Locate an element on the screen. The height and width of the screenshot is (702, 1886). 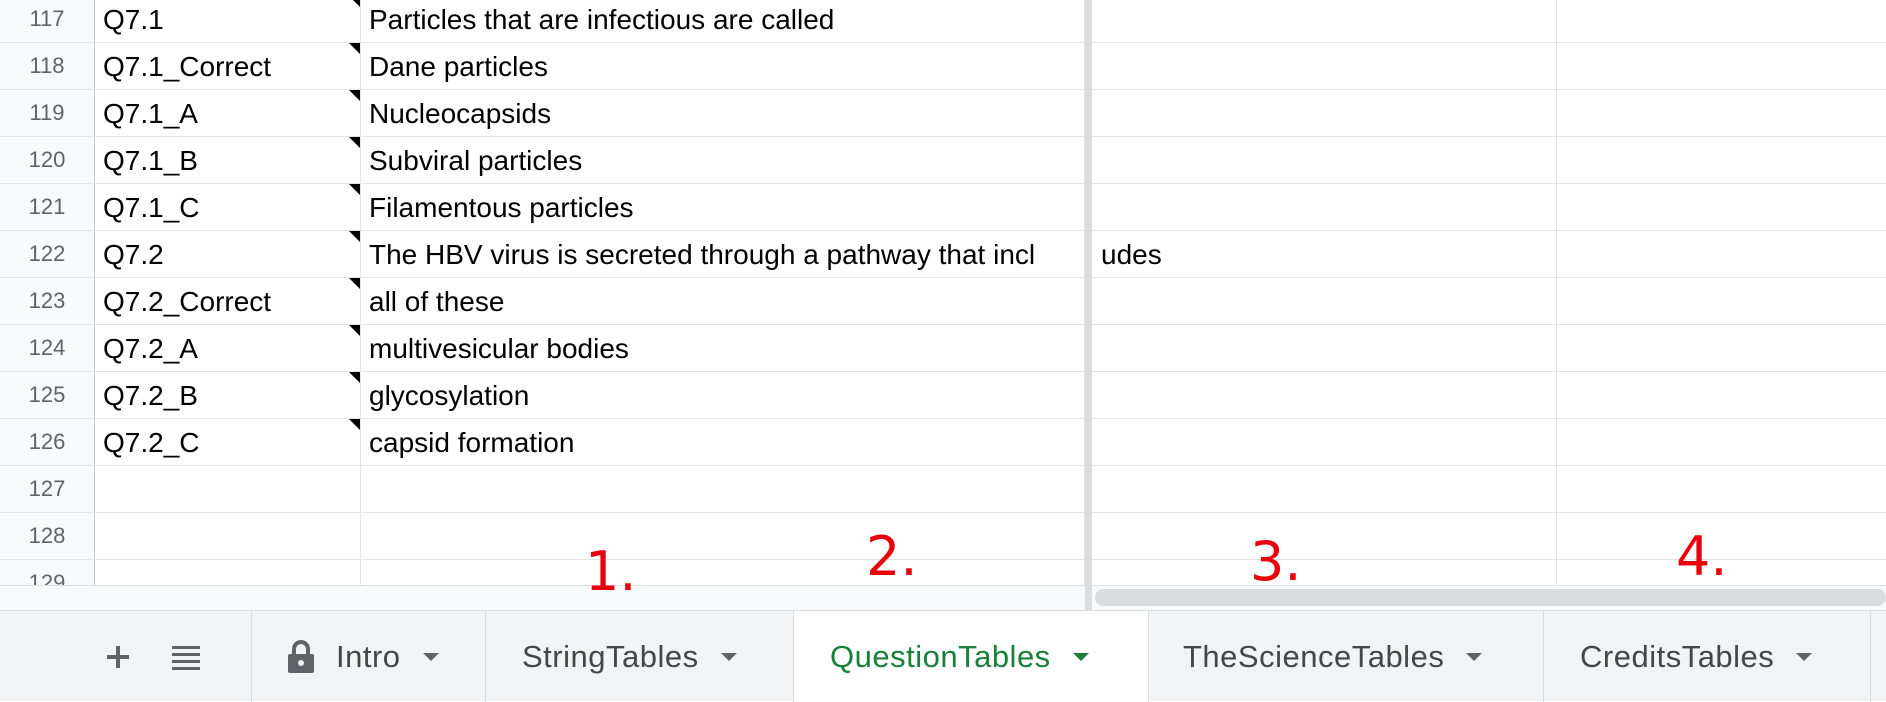
cell-text: all of these is located at coordinates (723, 301).